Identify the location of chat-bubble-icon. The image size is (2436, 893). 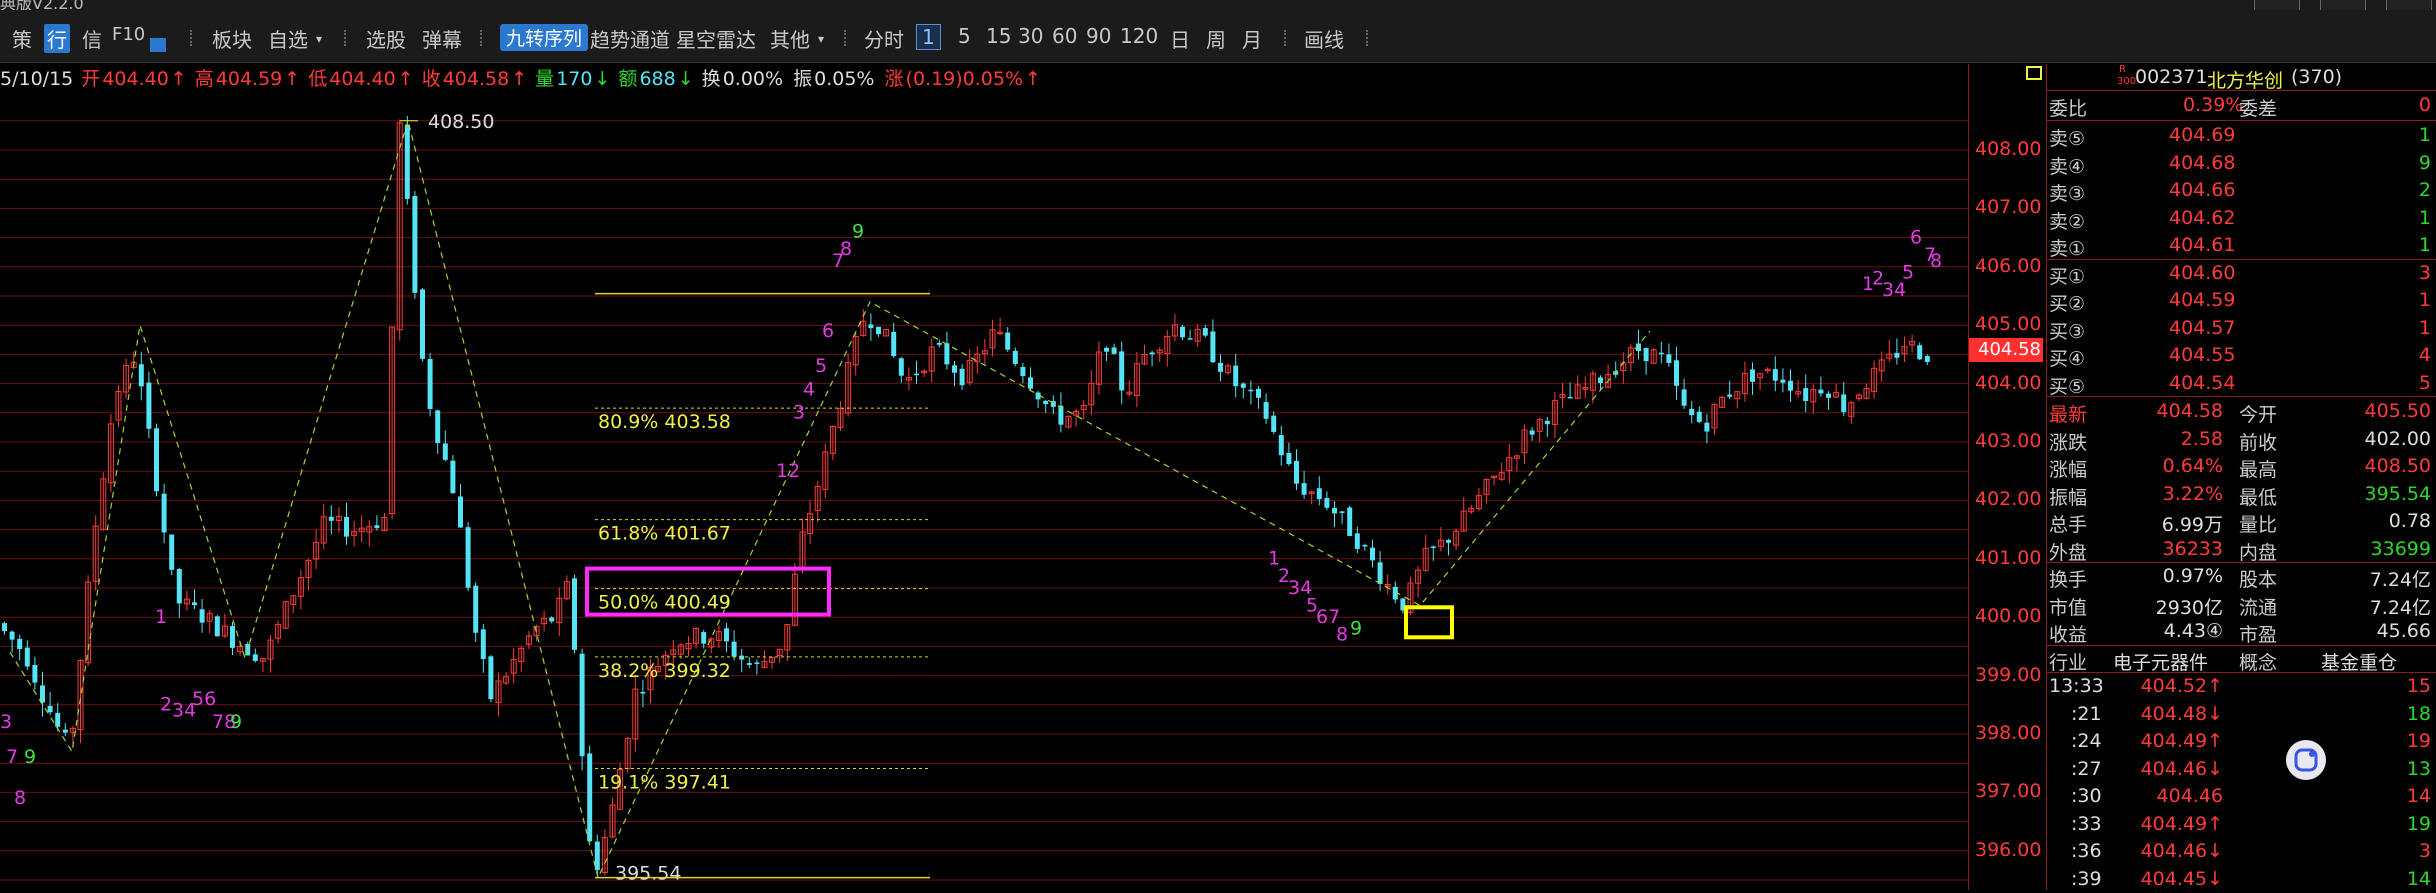
(2306, 760).